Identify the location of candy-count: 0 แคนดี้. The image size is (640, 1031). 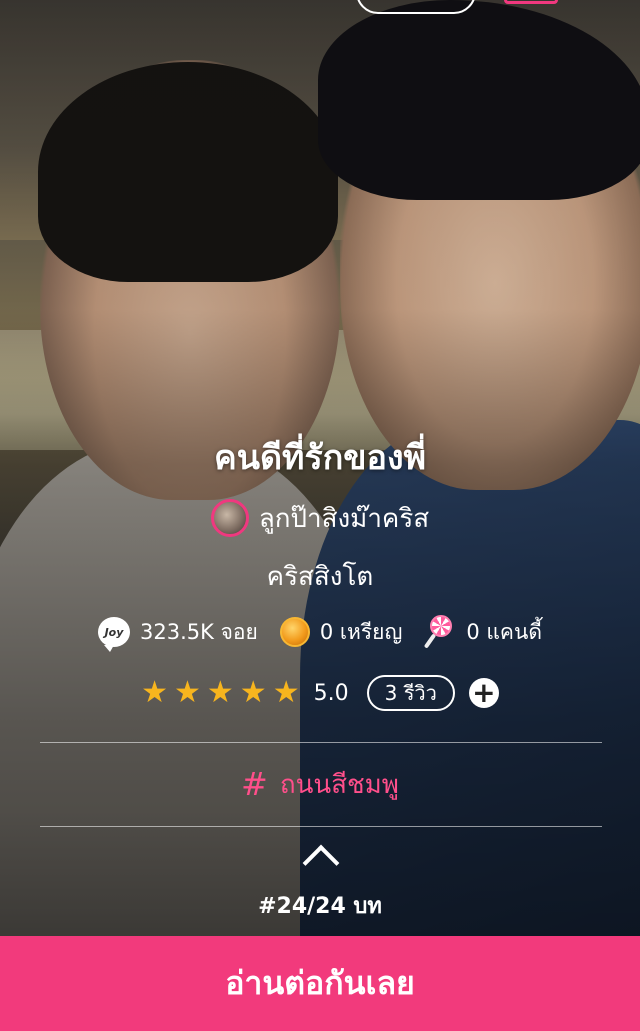
(504, 631).